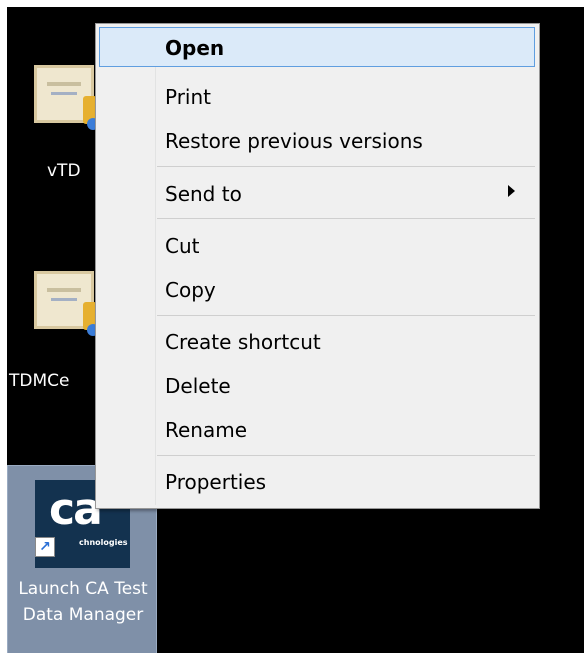  Describe the element at coordinates (317, 429) in the screenshot. I see `menu-item-rename: Rename` at that location.